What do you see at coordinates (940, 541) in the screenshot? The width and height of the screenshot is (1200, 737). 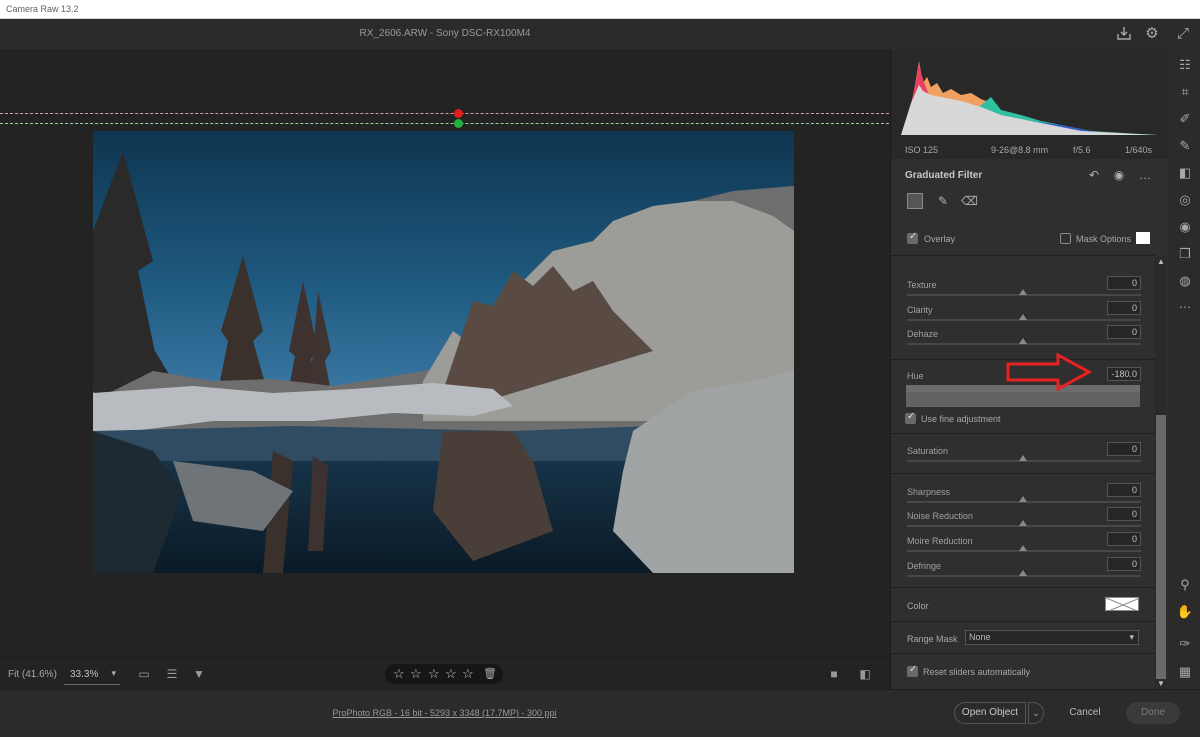 I see `moire-reduction-label: Moire Reduction` at bounding box center [940, 541].